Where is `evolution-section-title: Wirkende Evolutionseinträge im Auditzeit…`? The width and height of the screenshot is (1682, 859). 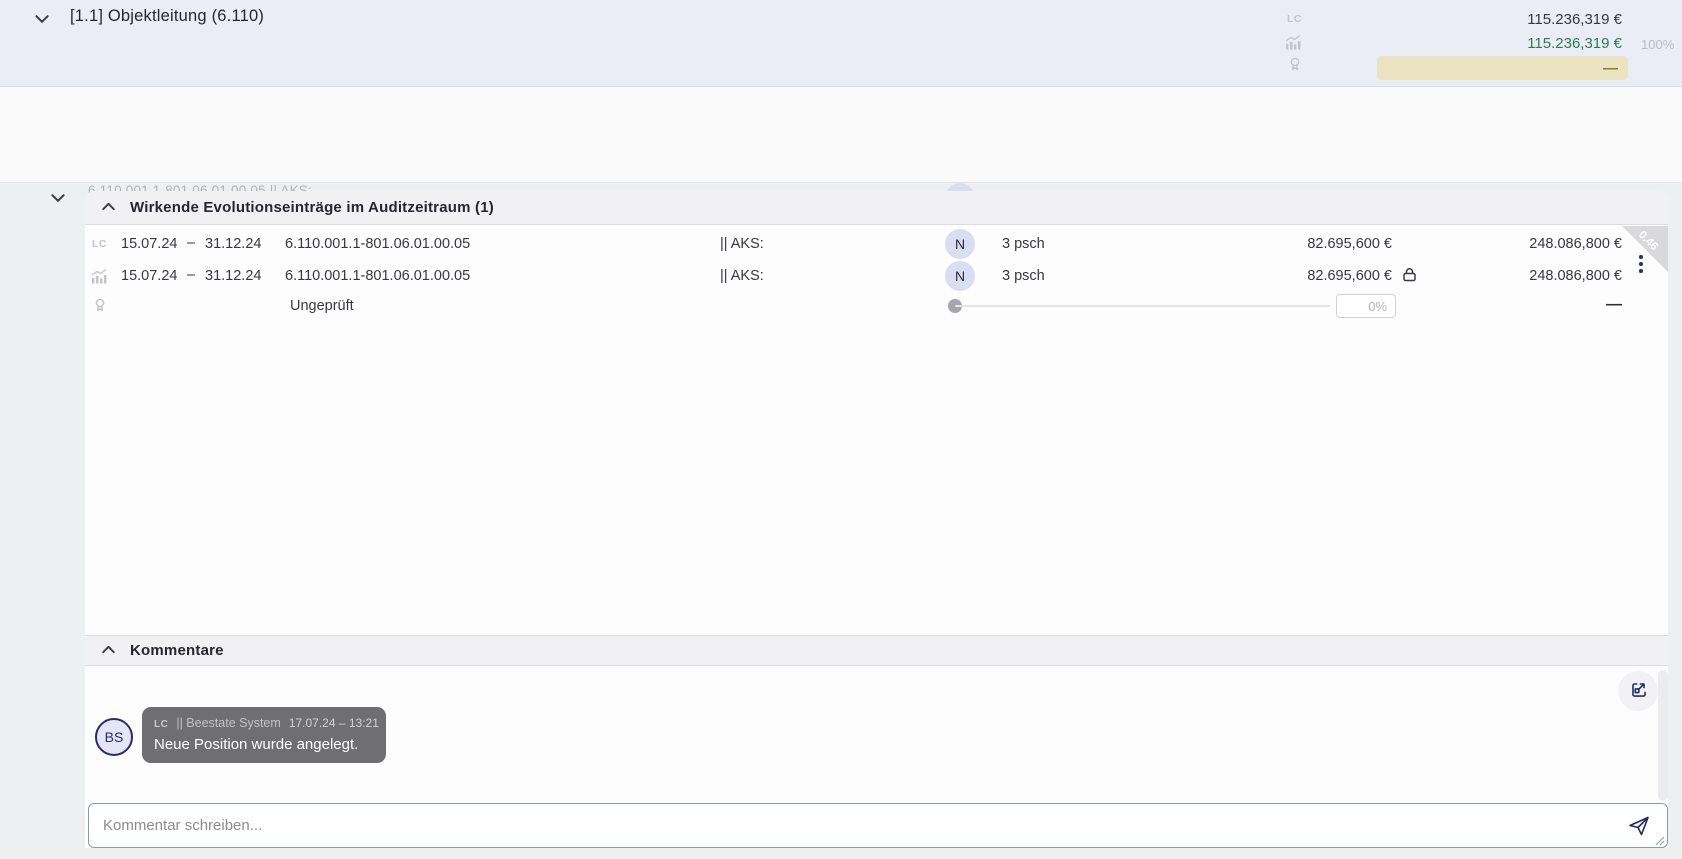
evolution-section-title: Wirkende Evolutionseinträge im Auditzeit… is located at coordinates (312, 207).